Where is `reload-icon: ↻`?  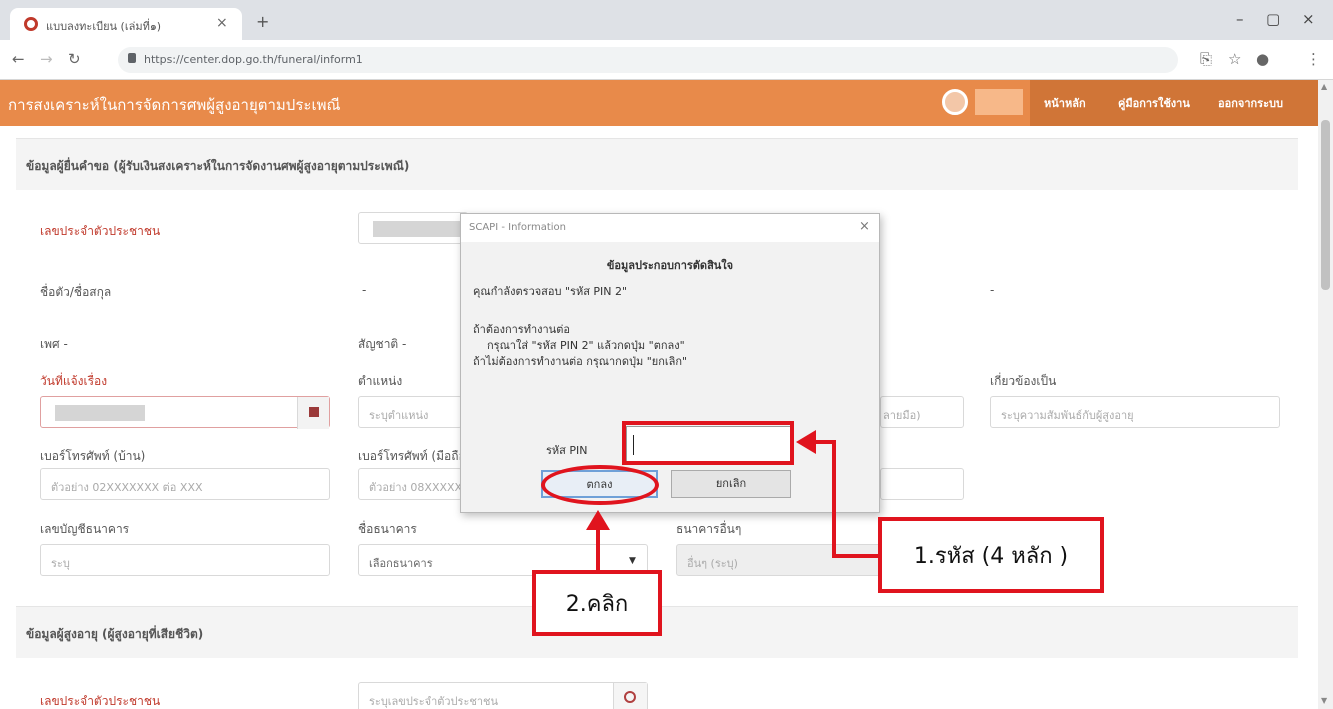
reload-icon: ↻ is located at coordinates (74, 59).